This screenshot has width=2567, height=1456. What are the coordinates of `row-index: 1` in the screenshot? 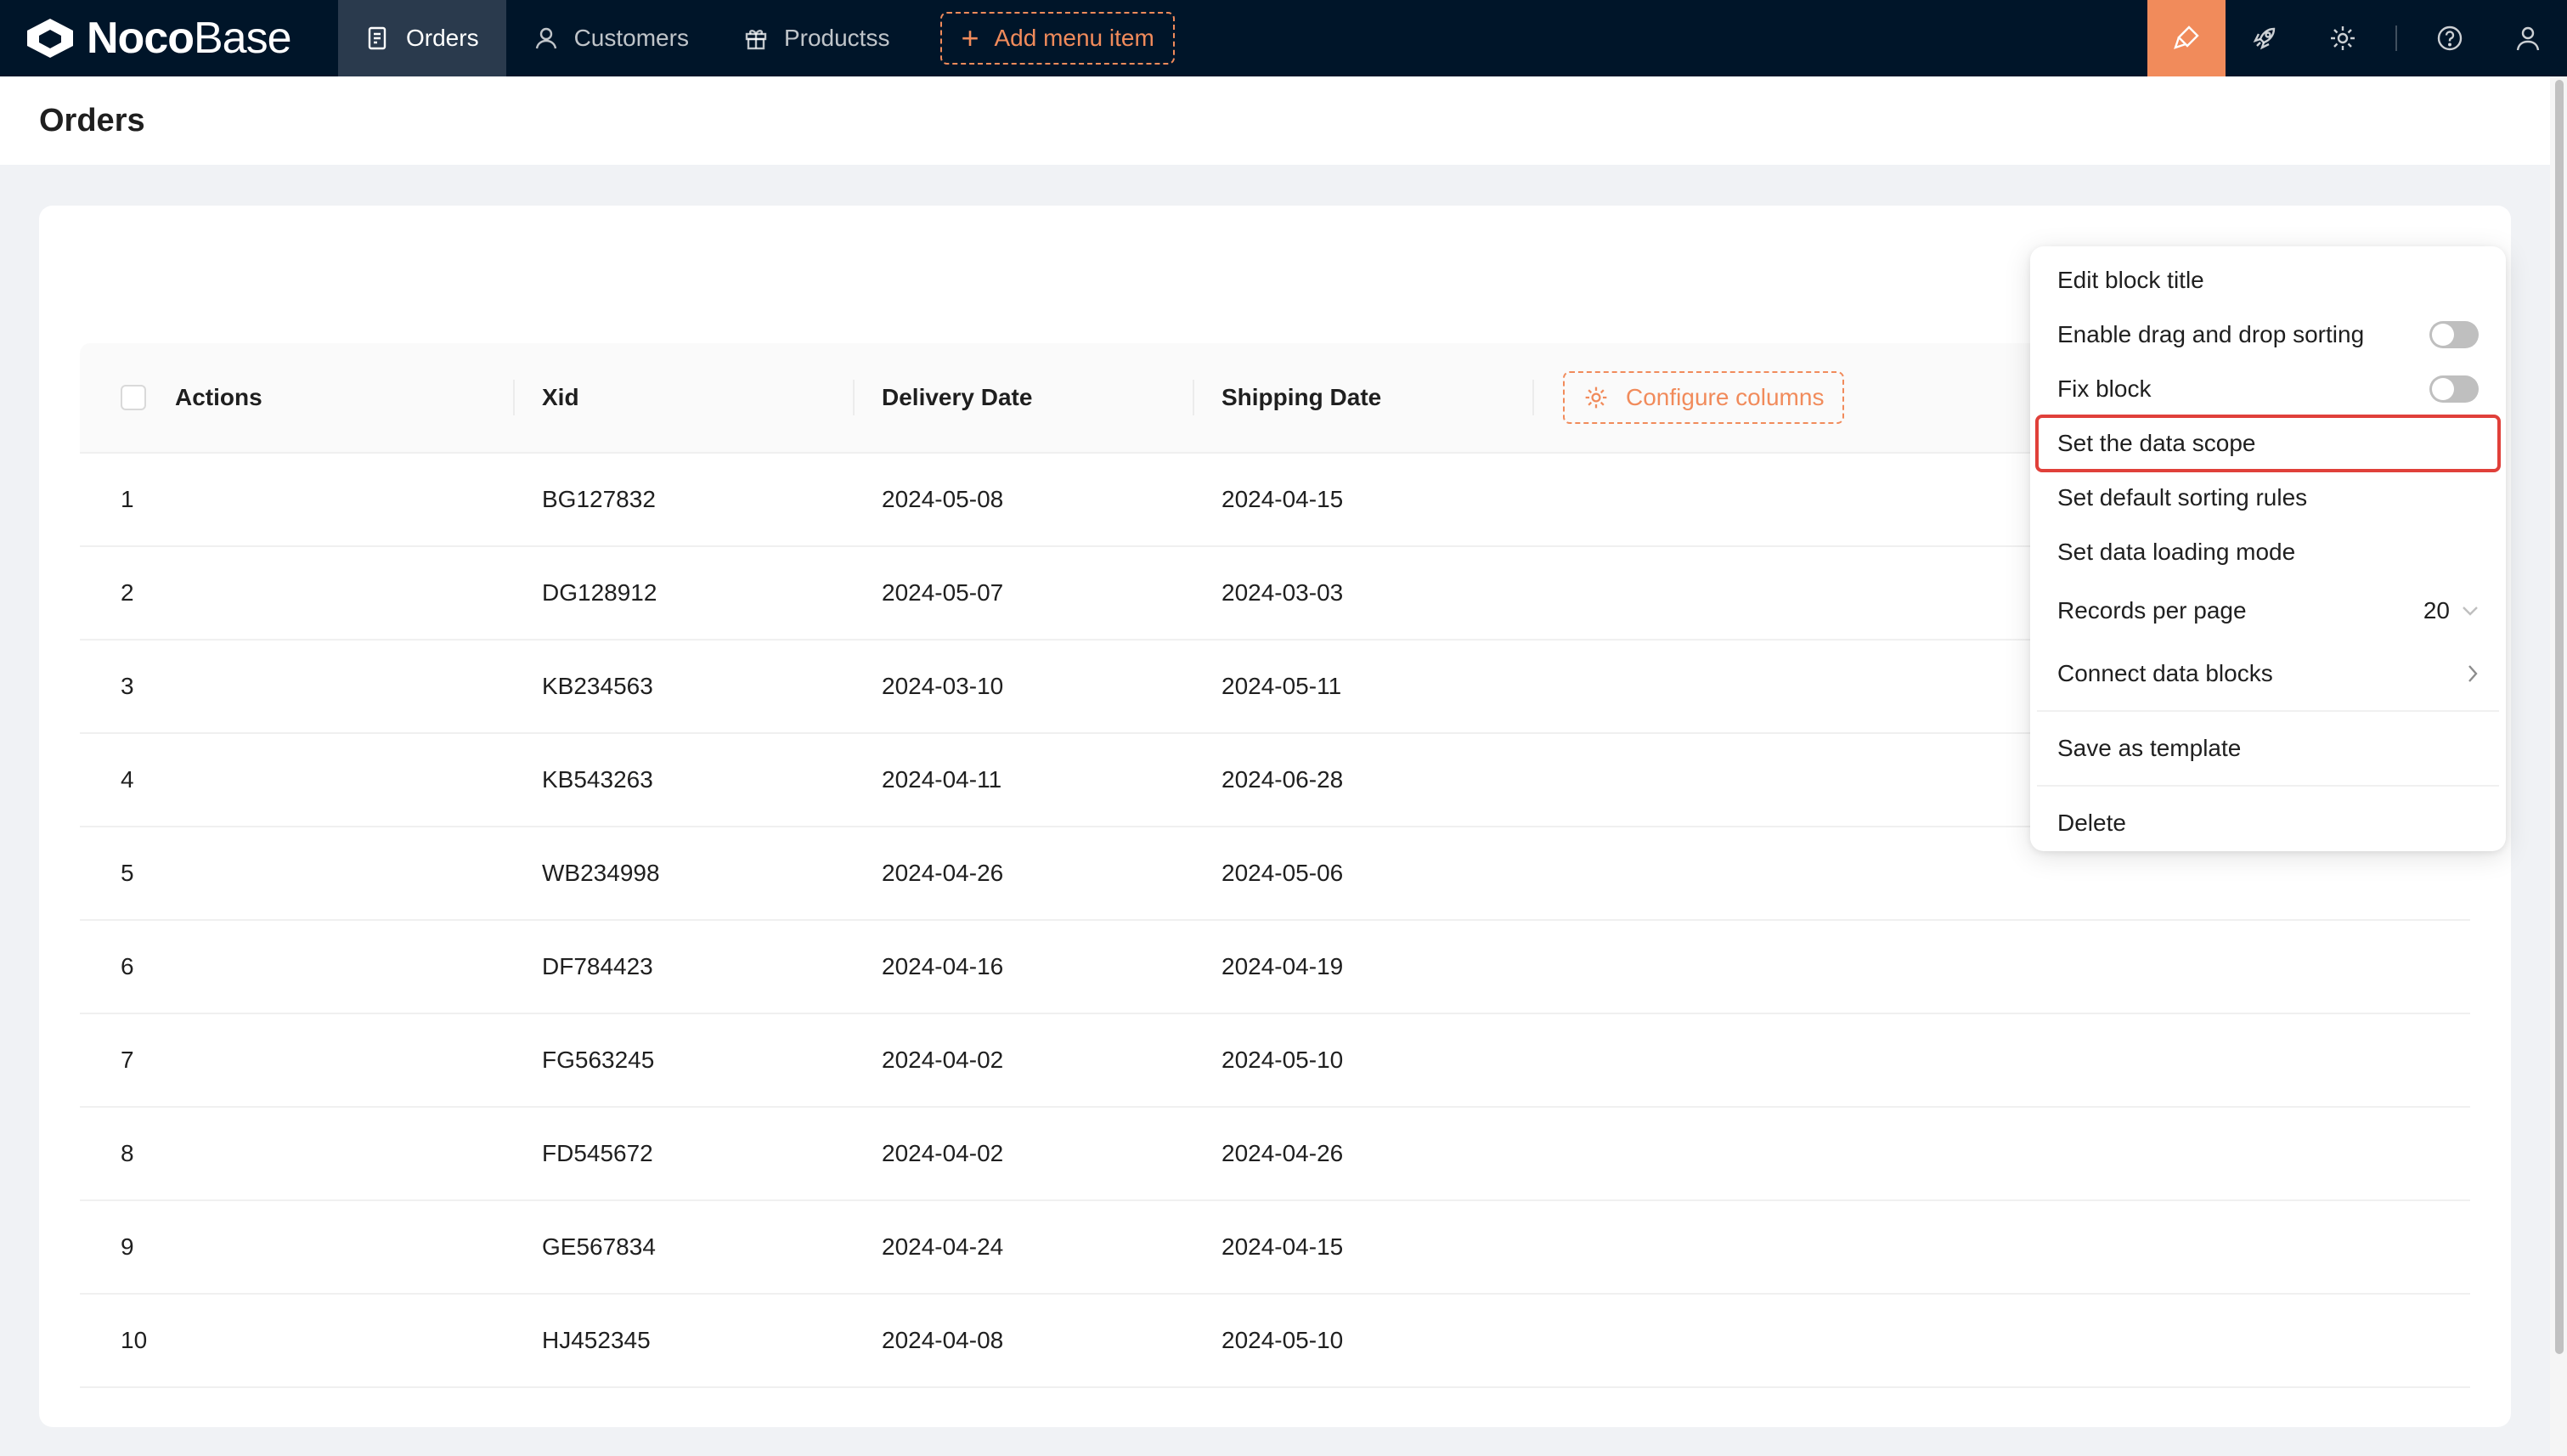 It's located at (128, 499).